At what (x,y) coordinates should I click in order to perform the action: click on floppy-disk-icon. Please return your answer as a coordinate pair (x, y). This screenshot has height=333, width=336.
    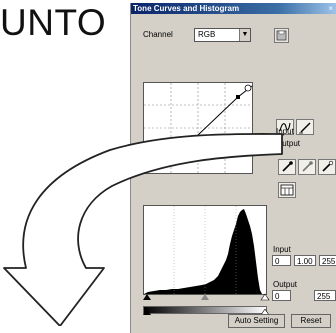
    Looking at the image, I should click on (281, 35).